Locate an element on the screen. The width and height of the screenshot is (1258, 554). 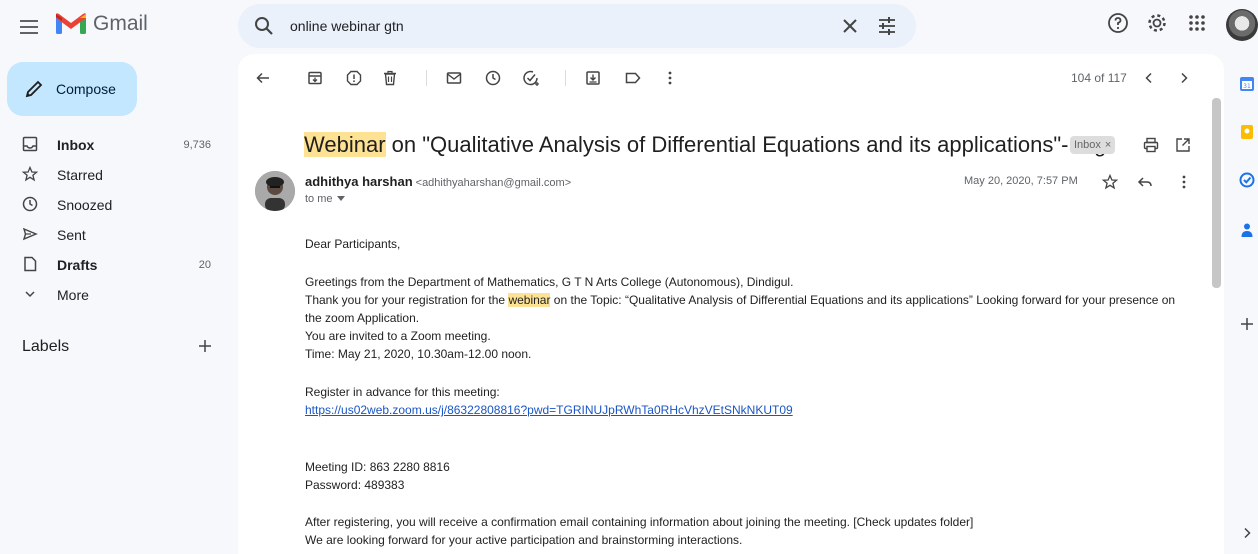
chevron-right-icon is located at coordinates (1184, 78).